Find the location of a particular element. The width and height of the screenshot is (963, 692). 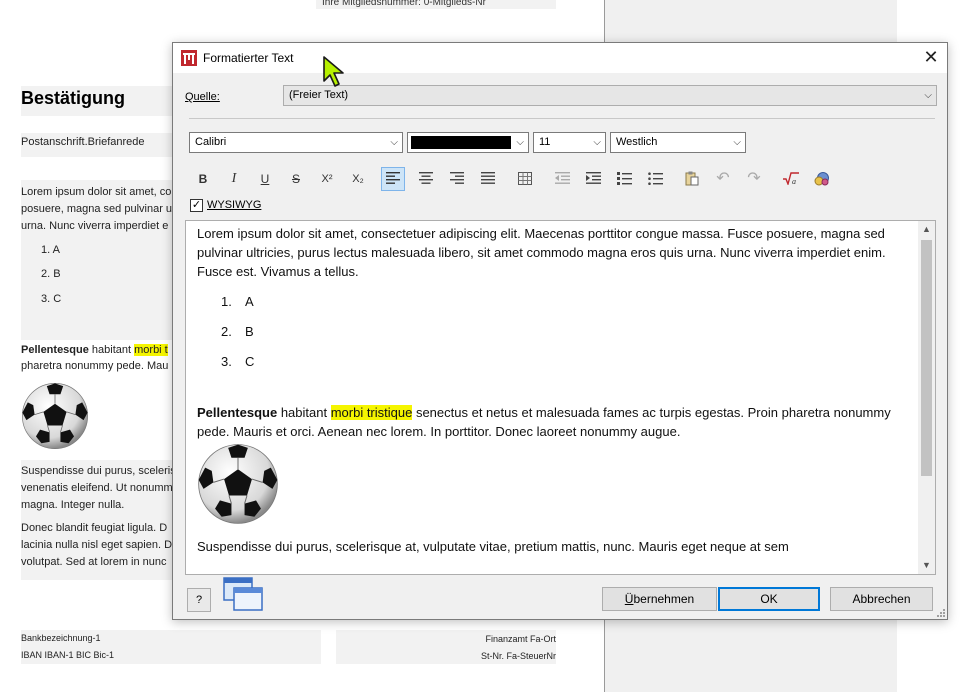

insert-table-button is located at coordinates (525, 179).